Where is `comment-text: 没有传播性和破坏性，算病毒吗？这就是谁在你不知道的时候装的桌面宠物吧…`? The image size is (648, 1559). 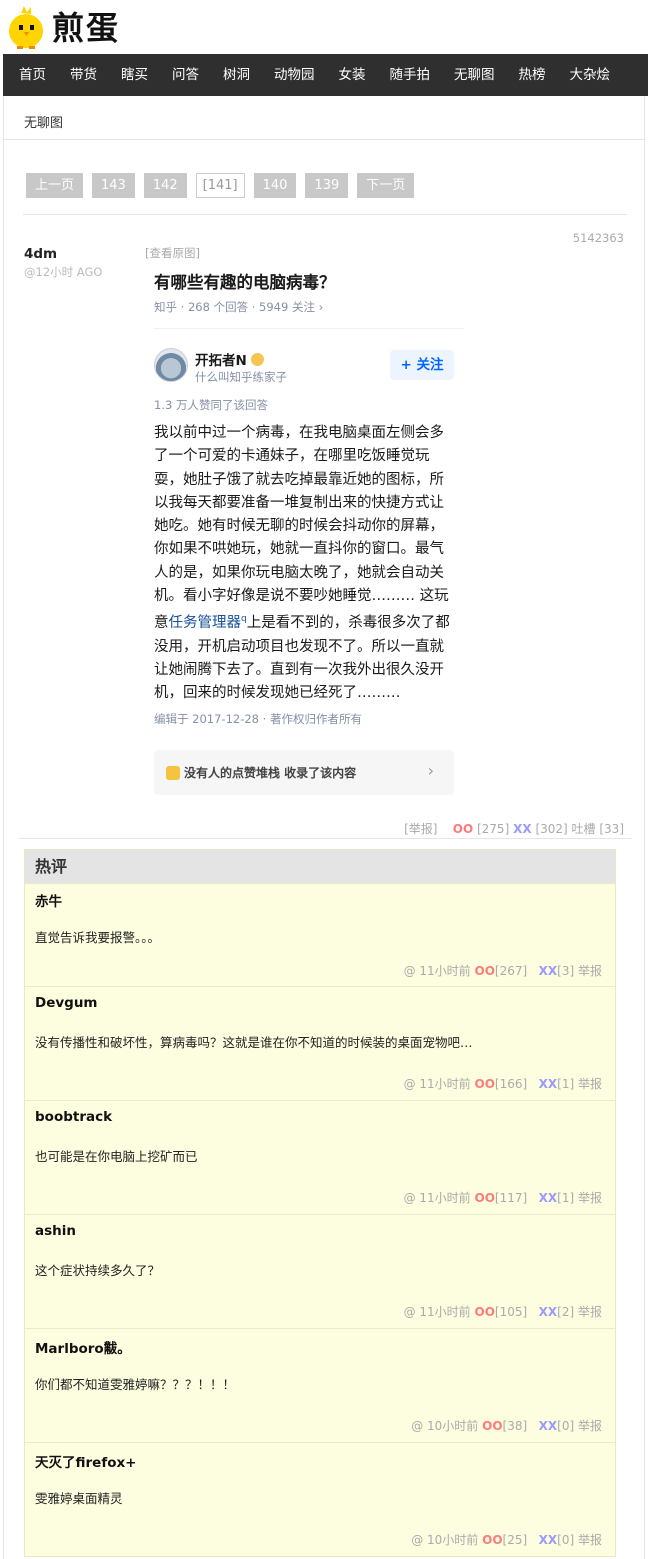
comment-text: 没有传播性和破坏性，算病毒吗？这就是谁在你不知道的时候装的桌面宠物吧… is located at coordinates (254, 1042).